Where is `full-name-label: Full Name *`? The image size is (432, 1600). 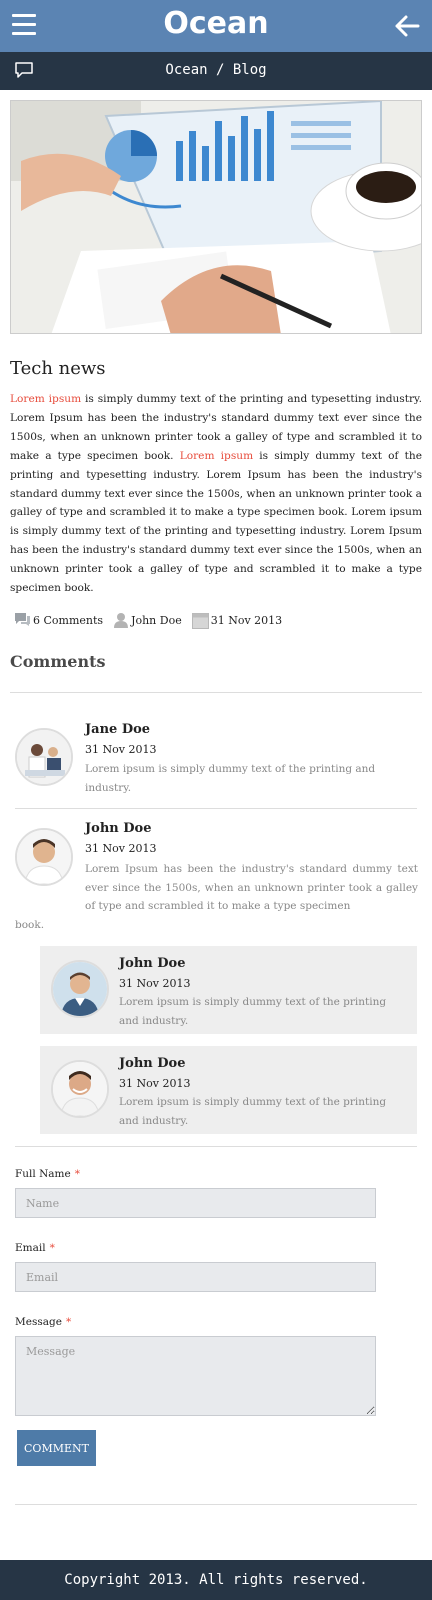
full-name-label: Full Name * is located at coordinates (47, 1174).